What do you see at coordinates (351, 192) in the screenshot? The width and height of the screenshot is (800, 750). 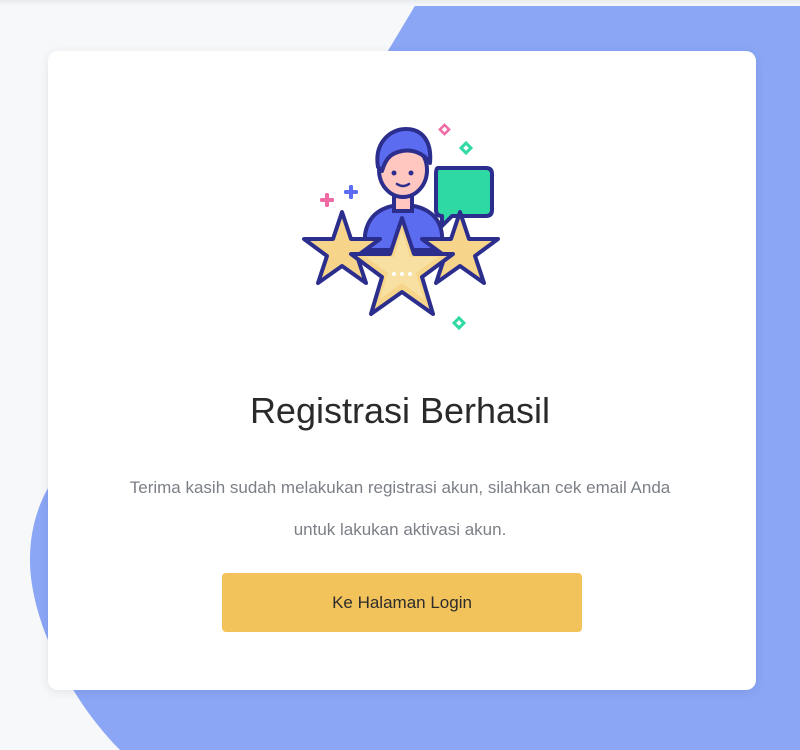 I see `sparkle-blue-plus` at bounding box center [351, 192].